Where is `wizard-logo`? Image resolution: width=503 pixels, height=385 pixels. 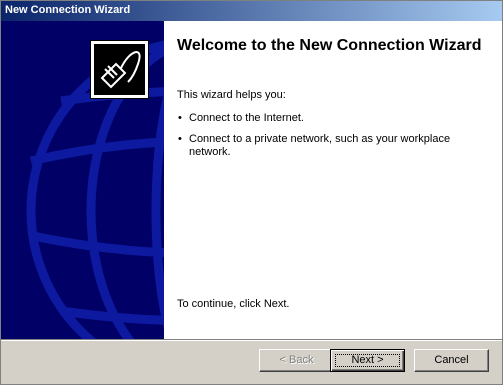 wizard-logo is located at coordinates (119, 69).